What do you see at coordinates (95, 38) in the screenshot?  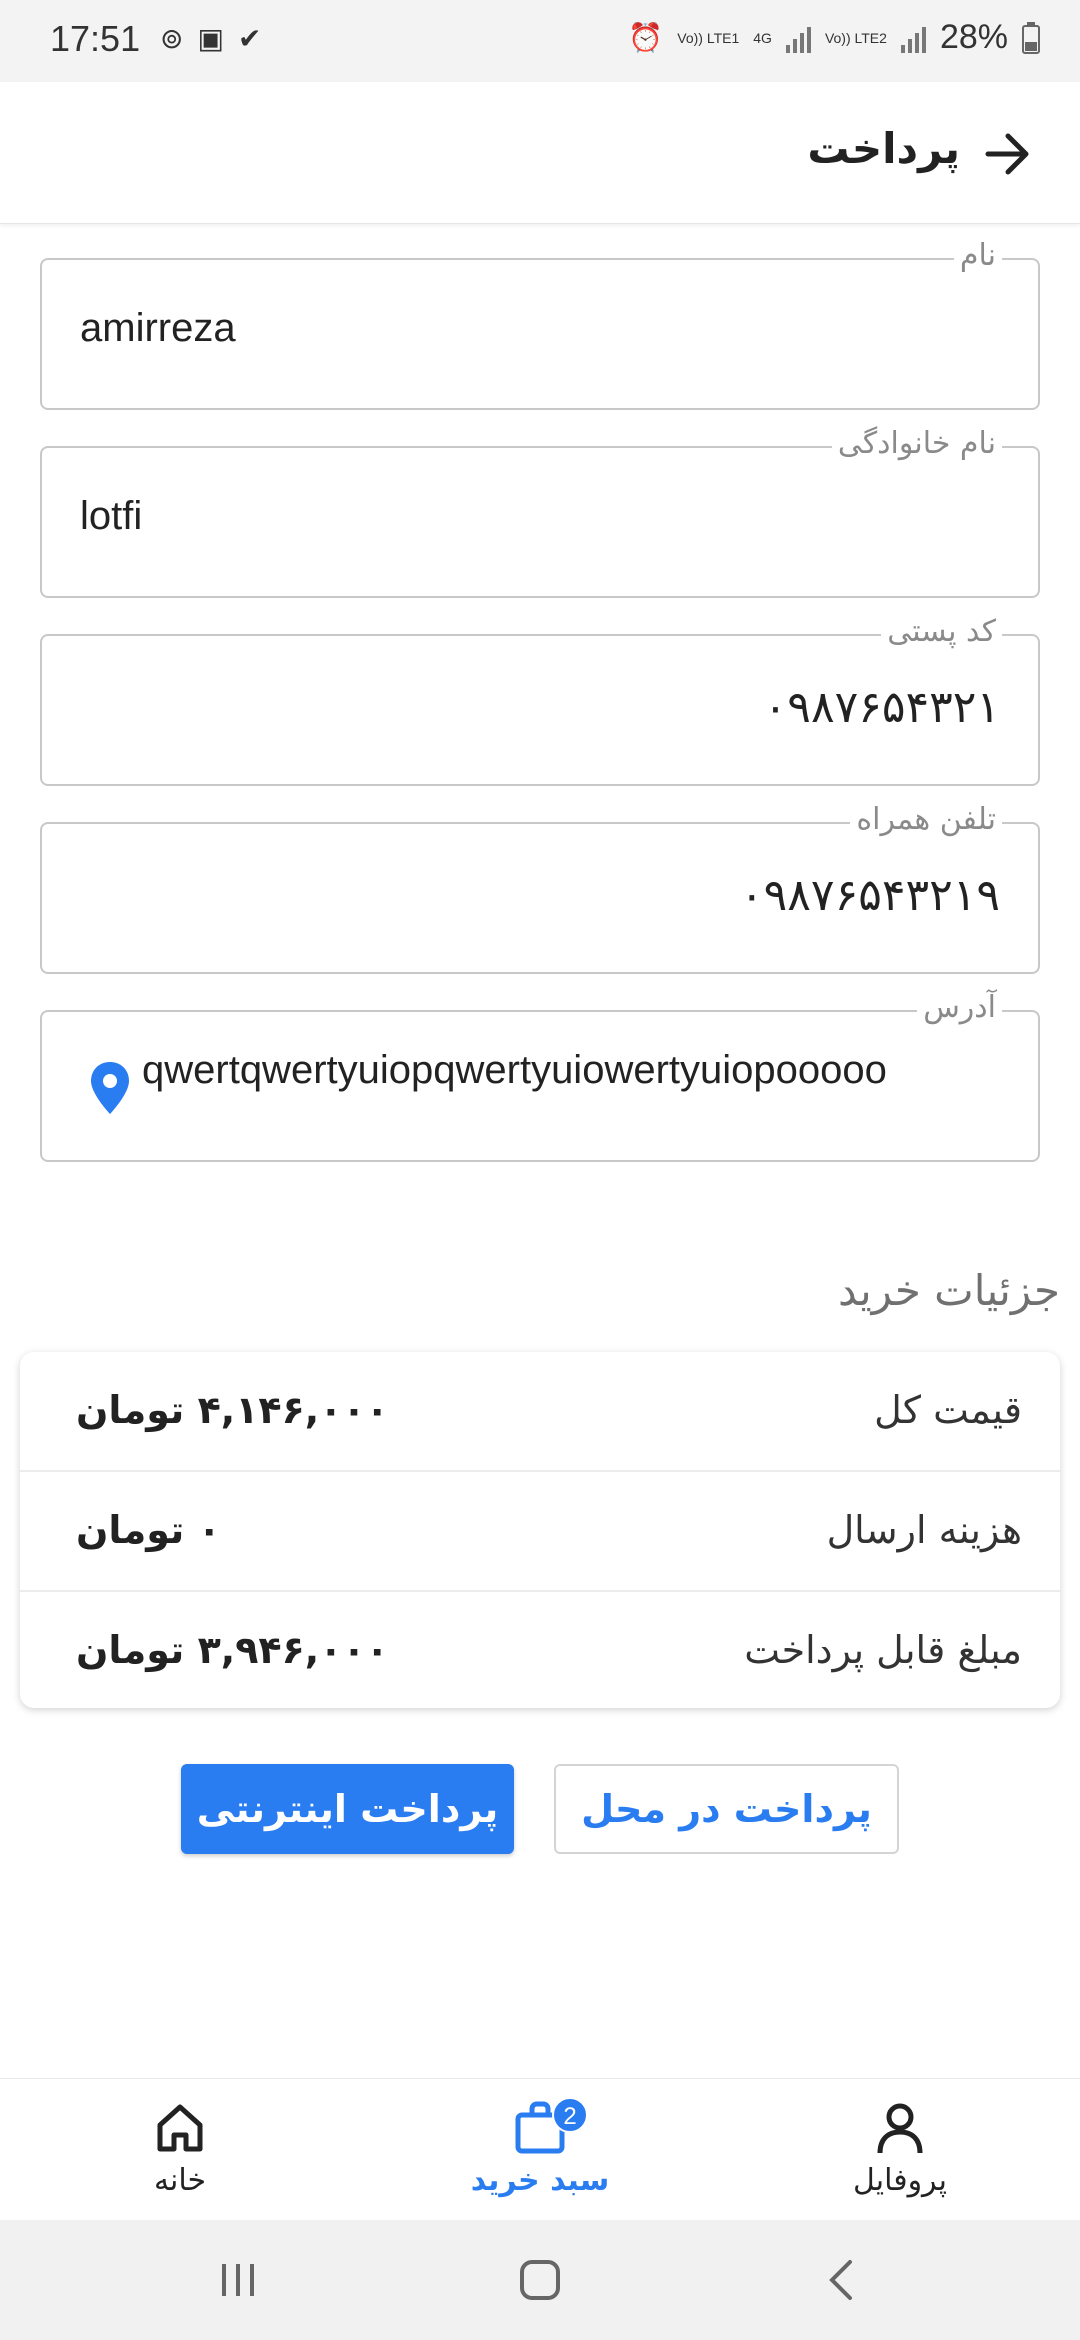 I see `status-time: 17:51` at bounding box center [95, 38].